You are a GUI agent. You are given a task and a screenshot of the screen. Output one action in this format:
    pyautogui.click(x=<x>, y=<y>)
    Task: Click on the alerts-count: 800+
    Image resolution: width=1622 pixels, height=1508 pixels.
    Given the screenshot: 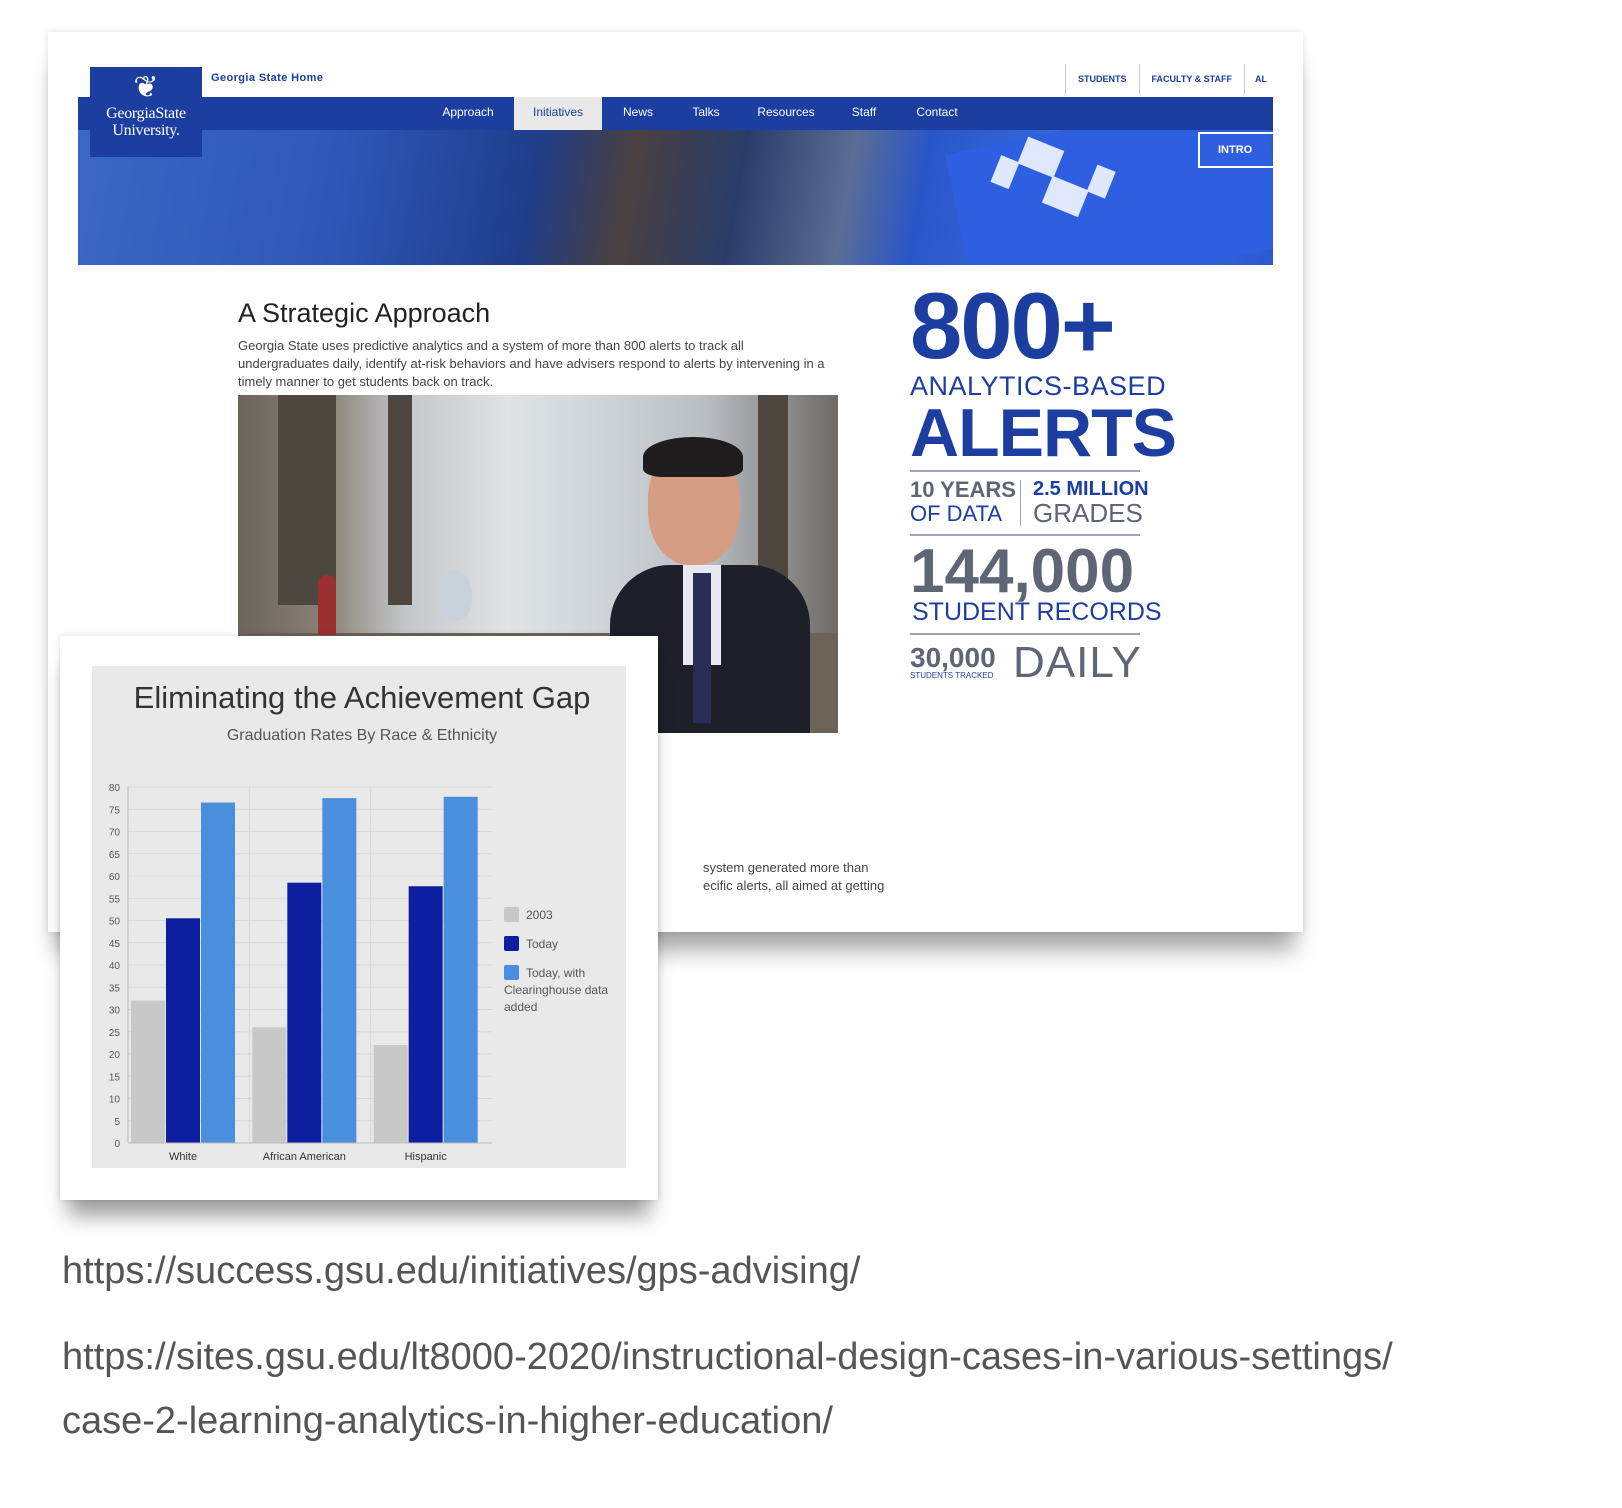 What is the action you would take?
    pyautogui.click(x=1013, y=325)
    